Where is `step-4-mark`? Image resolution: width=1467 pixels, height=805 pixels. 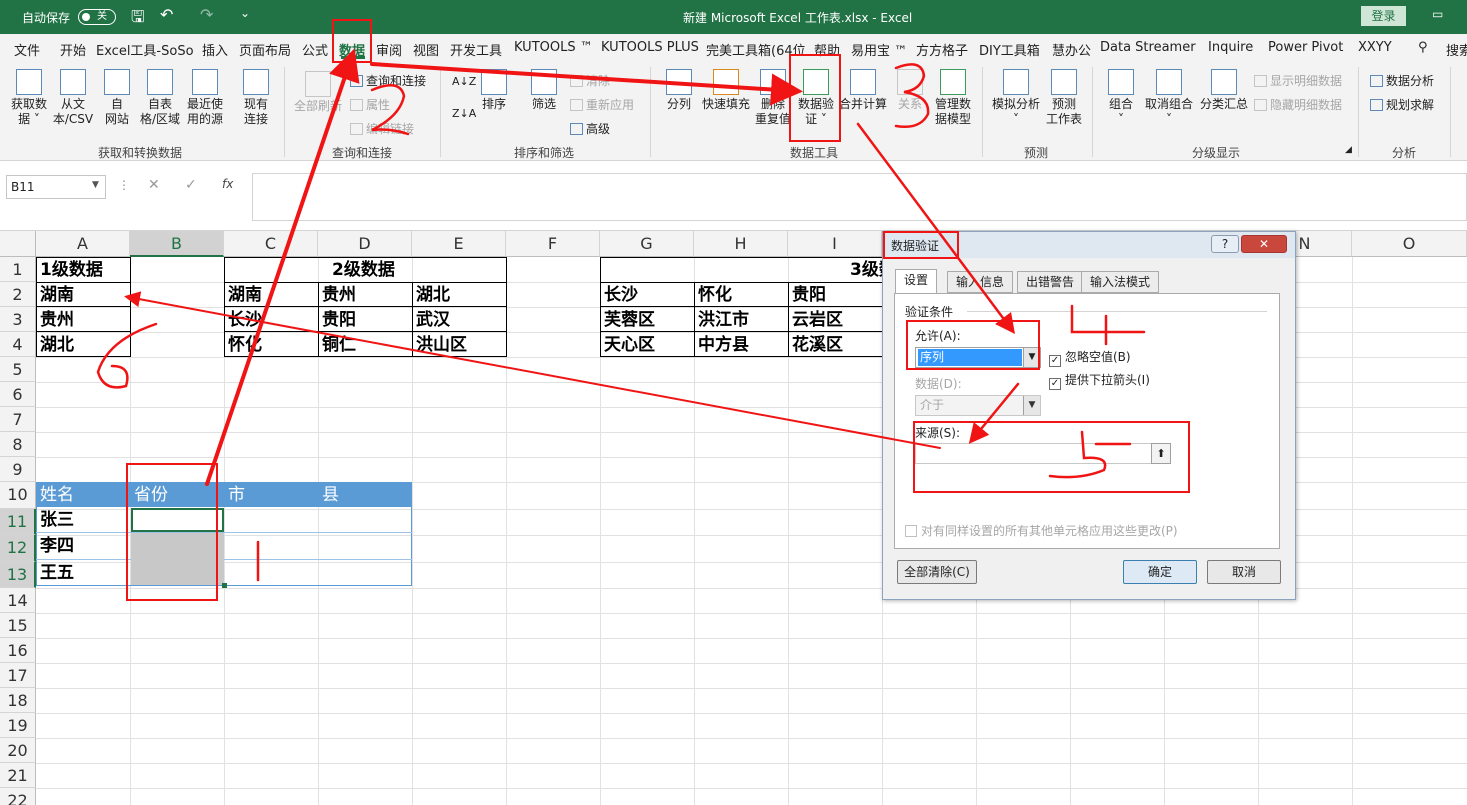
step-4-mark is located at coordinates (1108, 325).